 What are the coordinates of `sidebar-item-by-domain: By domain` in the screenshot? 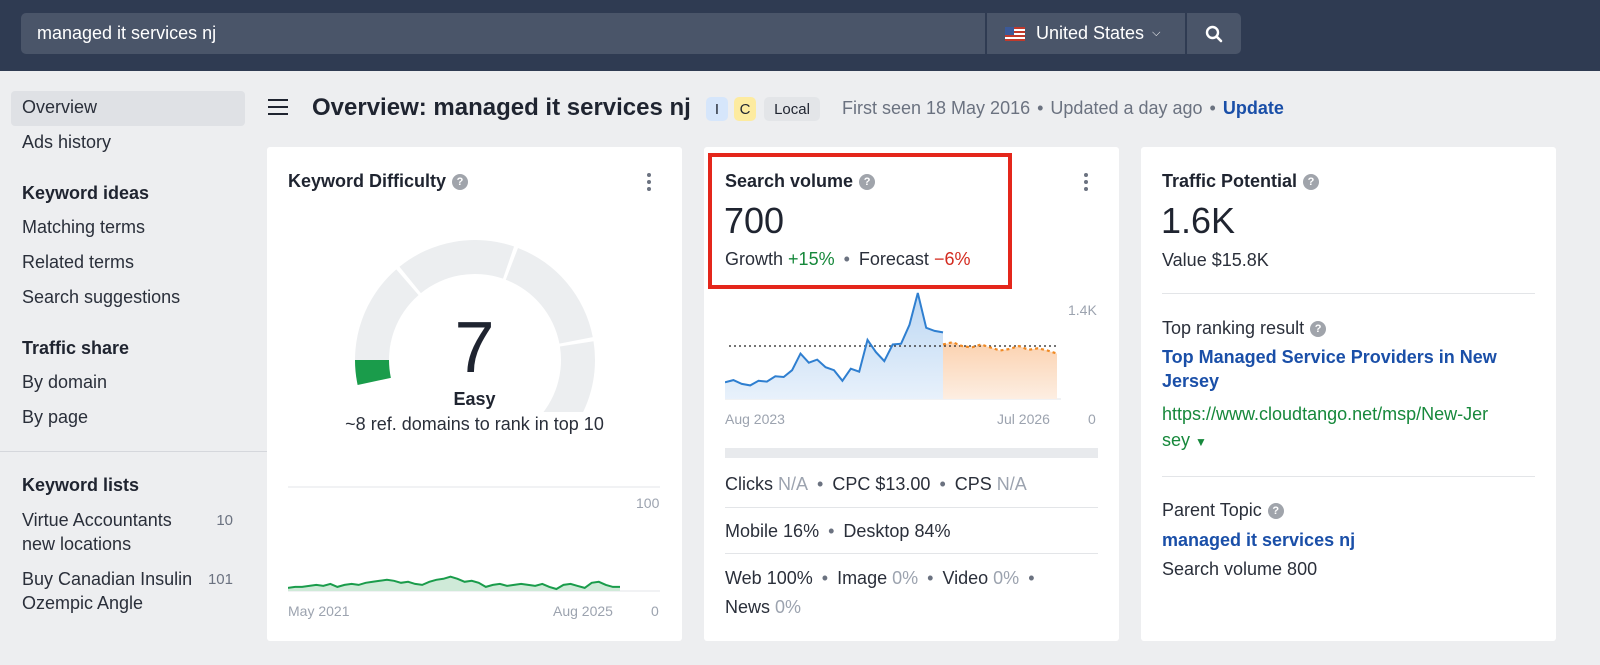 It's located at (64, 382).